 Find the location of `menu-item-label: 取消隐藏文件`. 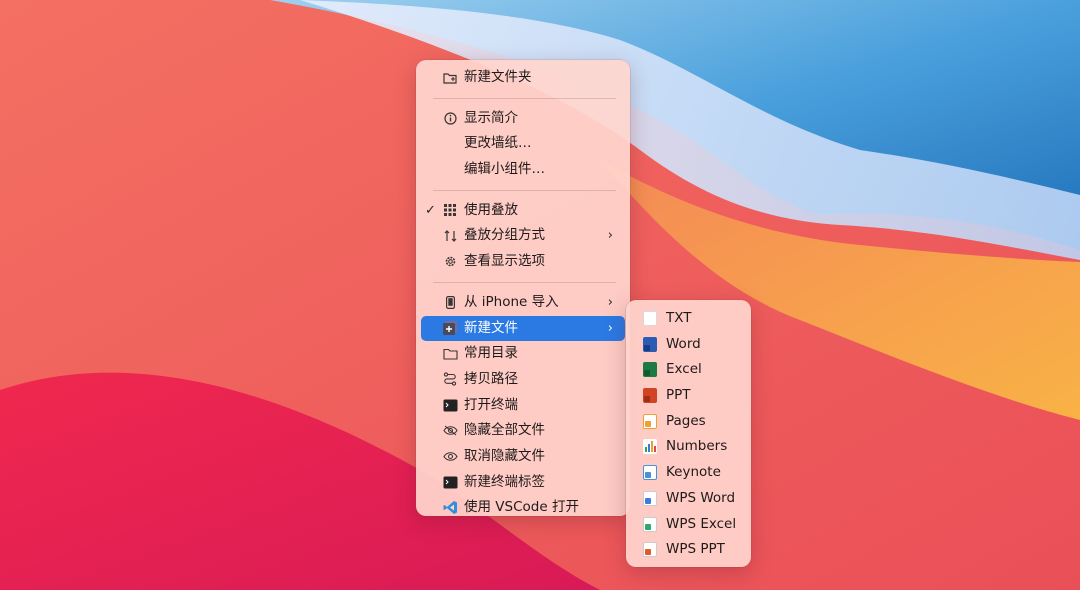

menu-item-label: 取消隐藏文件 is located at coordinates (504, 455).